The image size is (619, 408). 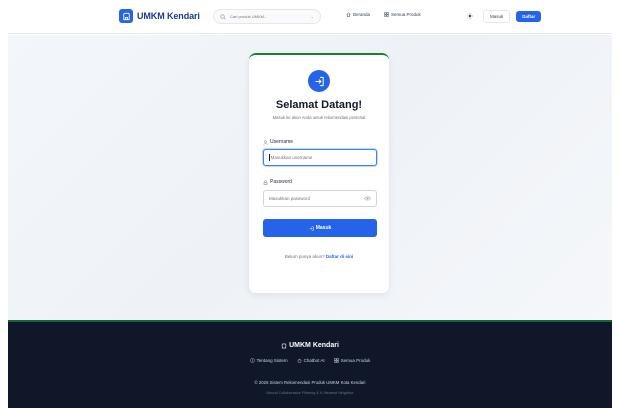 I want to click on password-label: Password, so click(x=277, y=182).